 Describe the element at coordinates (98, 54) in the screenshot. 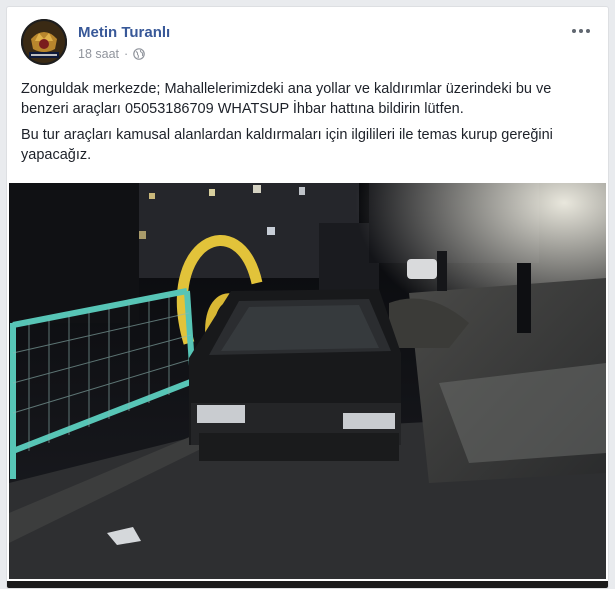

I see `post-timestamp: 18 saat` at that location.